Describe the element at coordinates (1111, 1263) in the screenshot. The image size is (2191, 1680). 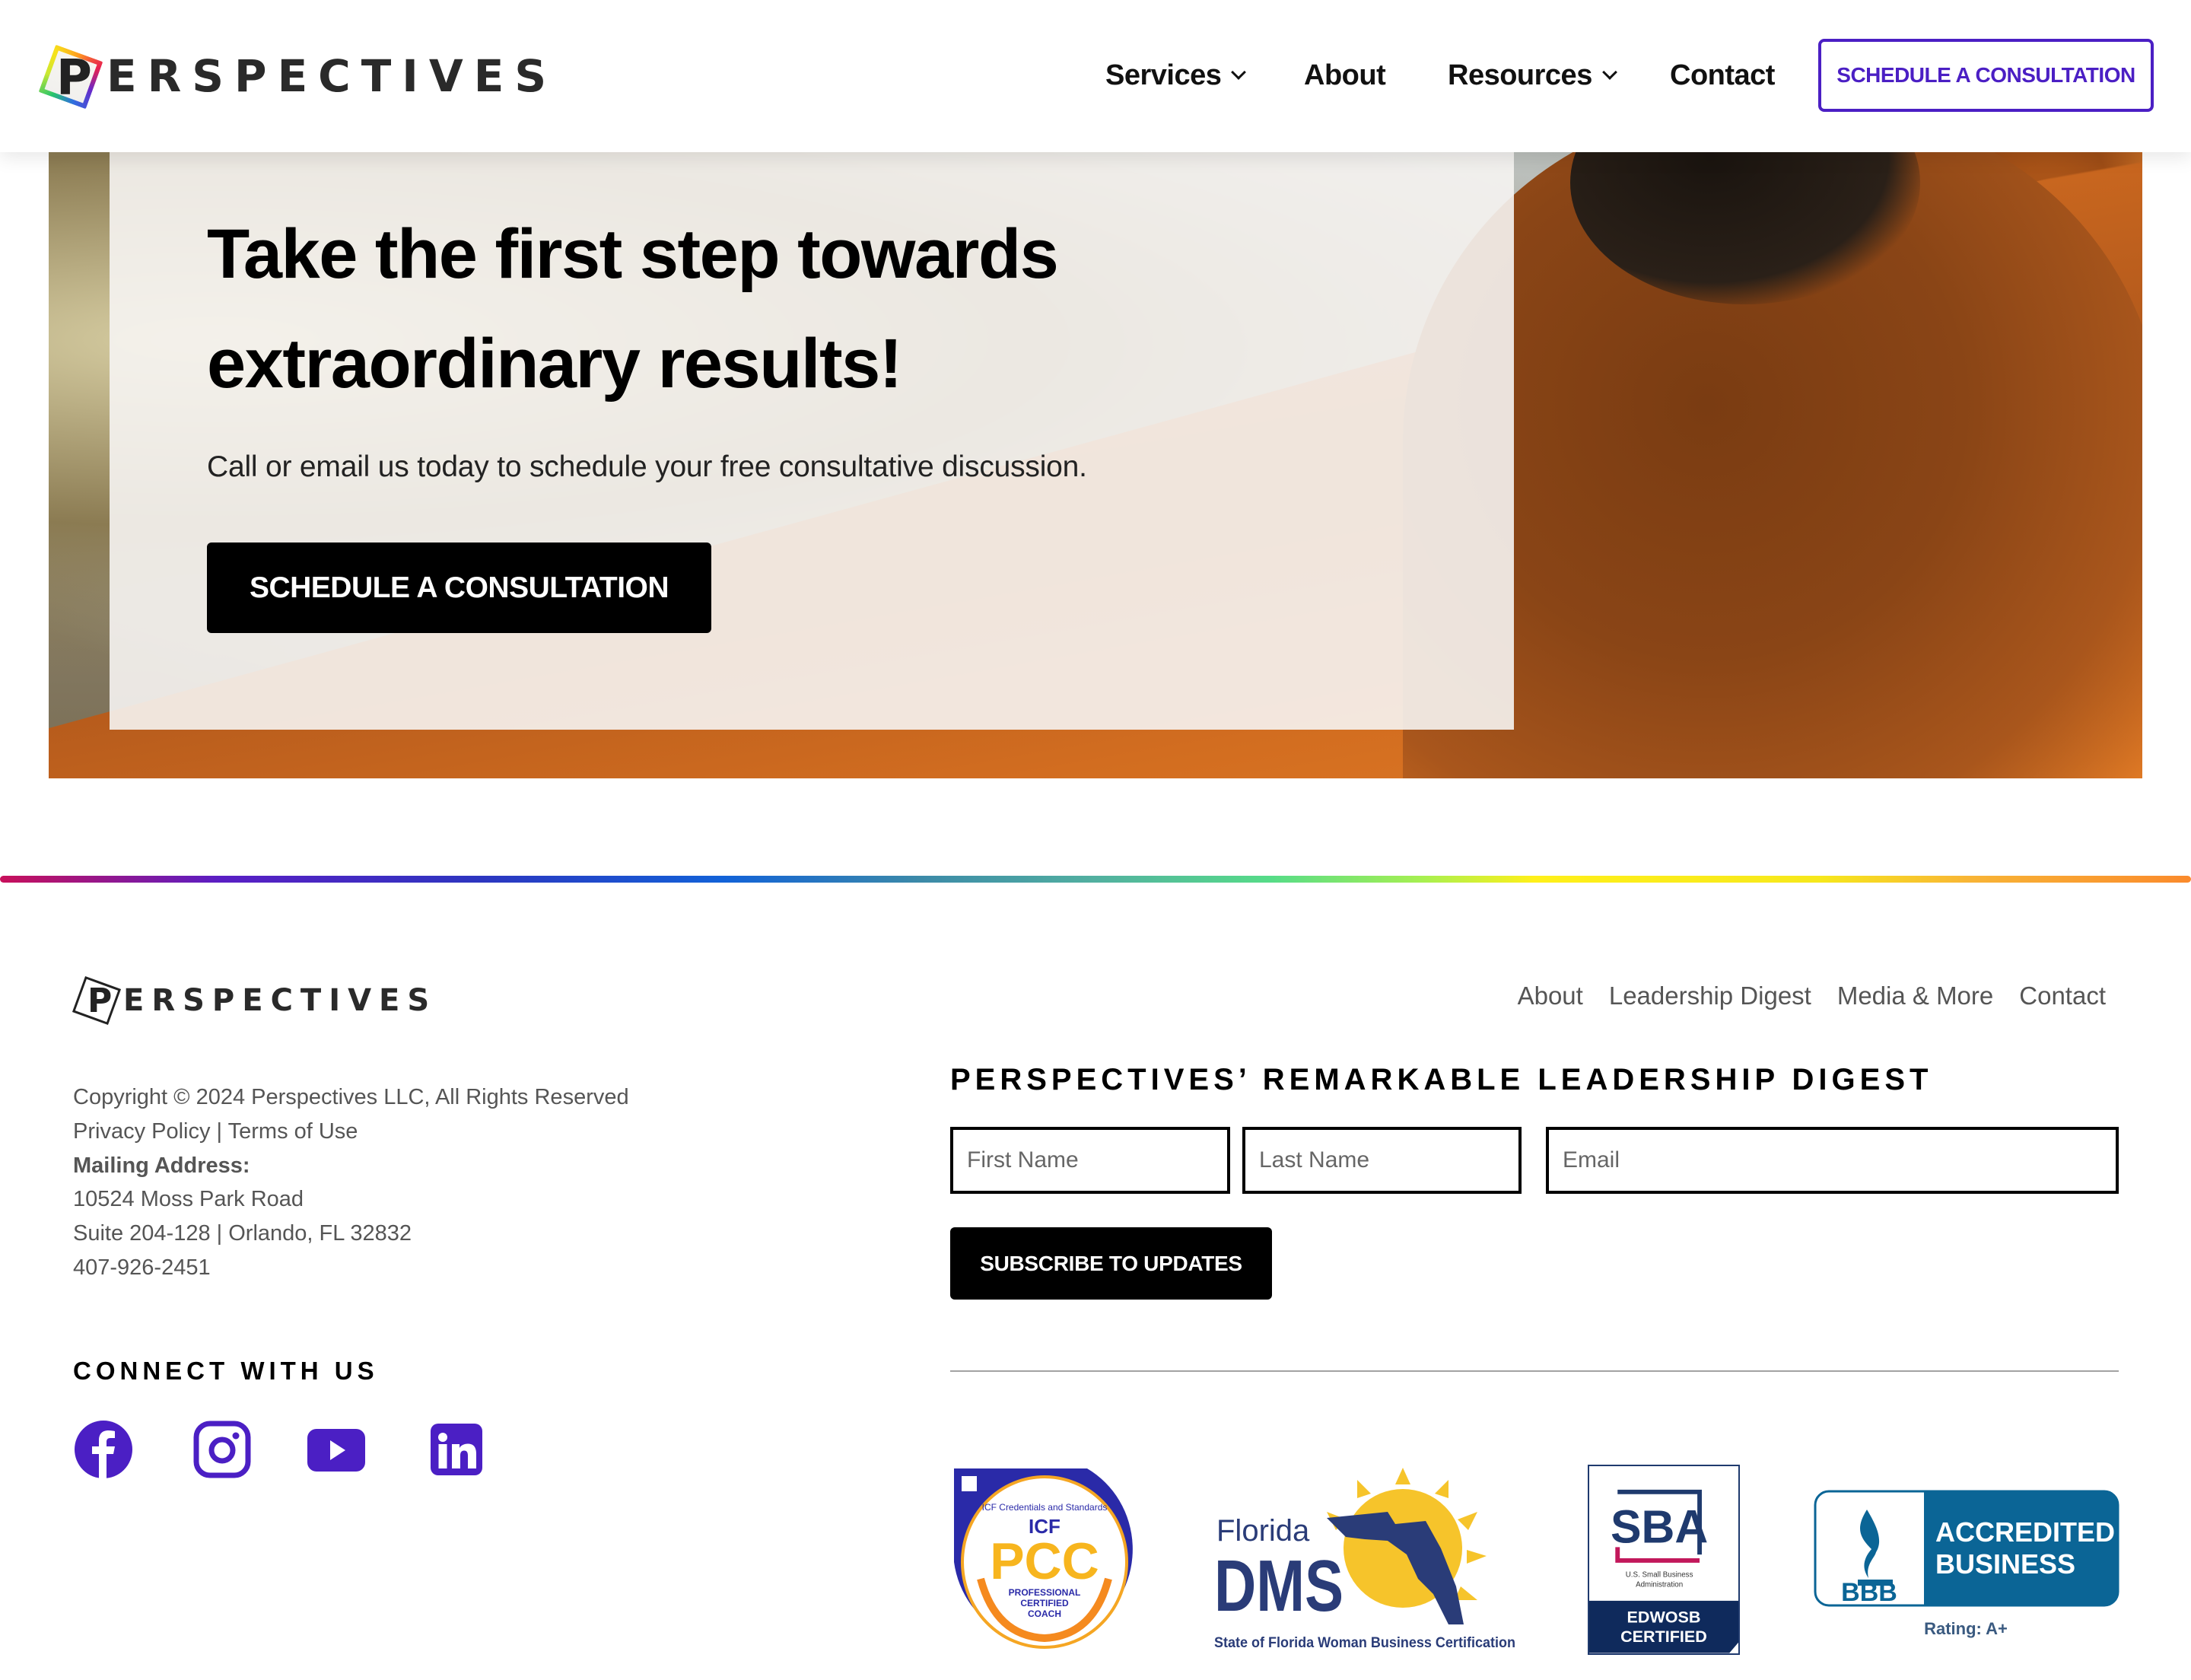
I see `subscribe-button: SUBSCRIBE TO UPDATES` at that location.